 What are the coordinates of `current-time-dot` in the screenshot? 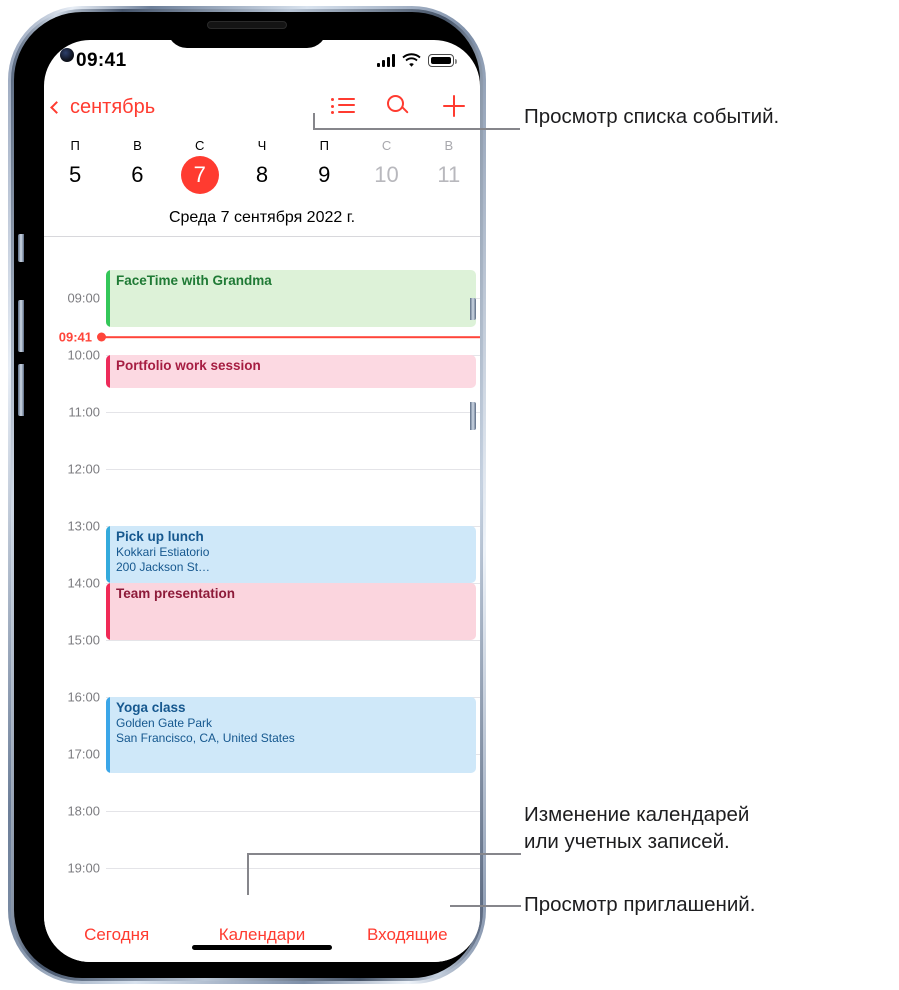 It's located at (101, 337).